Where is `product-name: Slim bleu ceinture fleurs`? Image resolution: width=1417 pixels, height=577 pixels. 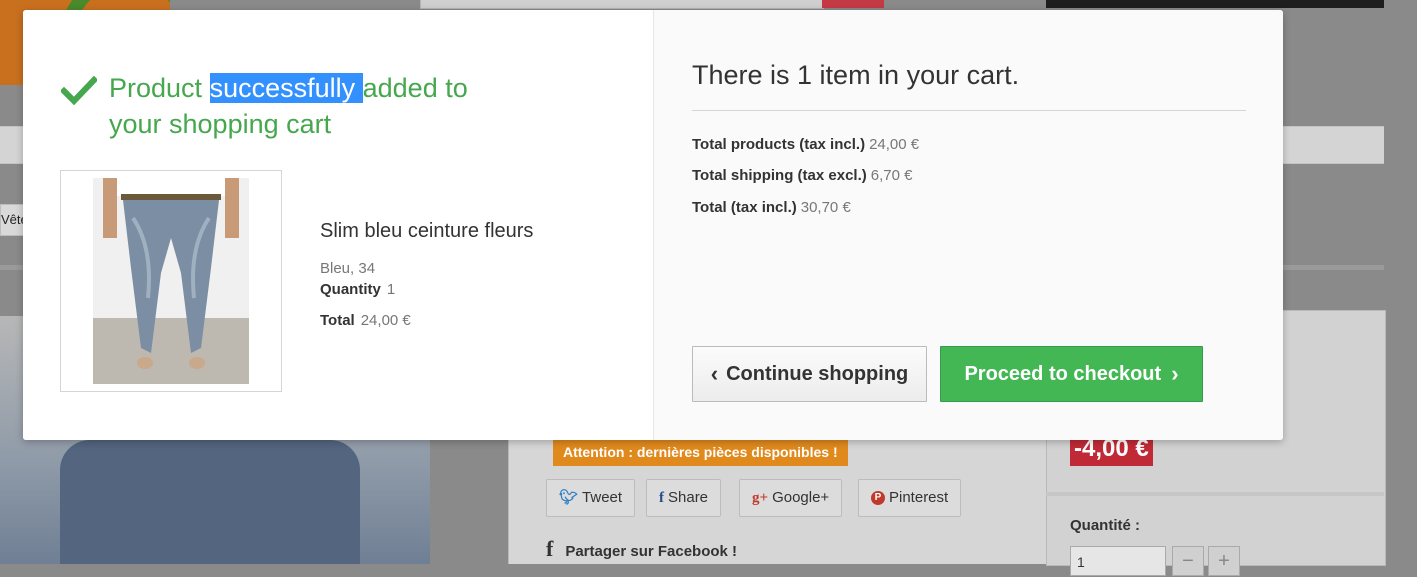
product-name: Slim bleu ceinture fleurs is located at coordinates (427, 231).